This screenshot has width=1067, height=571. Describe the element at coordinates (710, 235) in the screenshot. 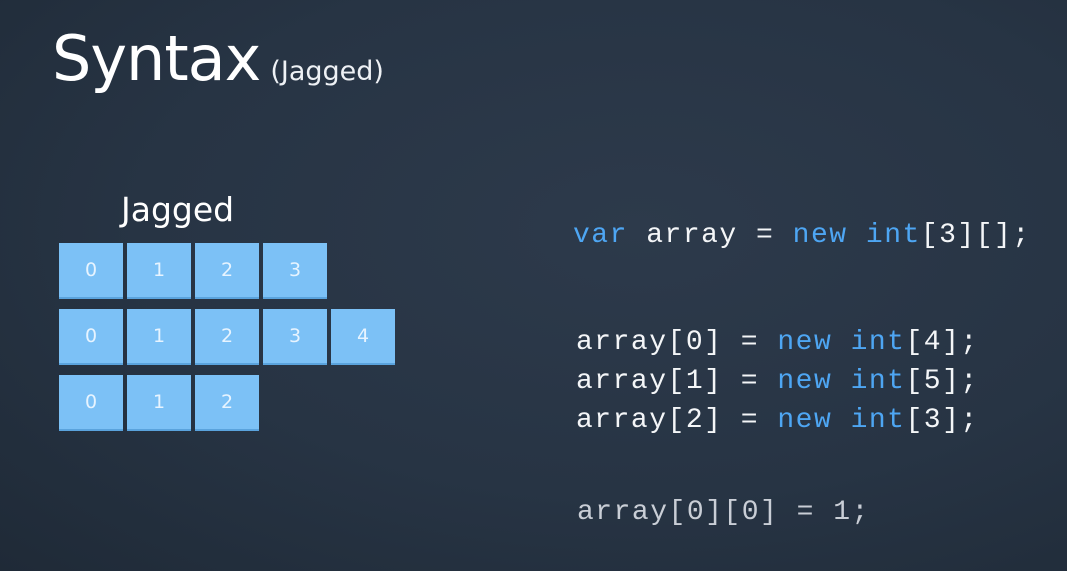

I see `code-variable-name: array =` at that location.